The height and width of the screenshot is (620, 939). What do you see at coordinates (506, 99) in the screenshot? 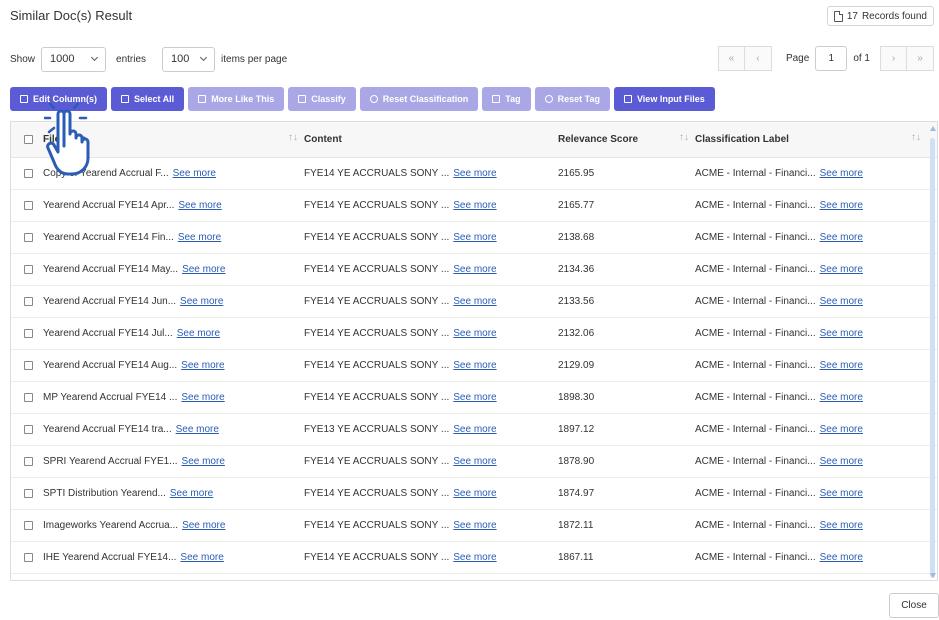
I see `tag-button: Tag` at bounding box center [506, 99].